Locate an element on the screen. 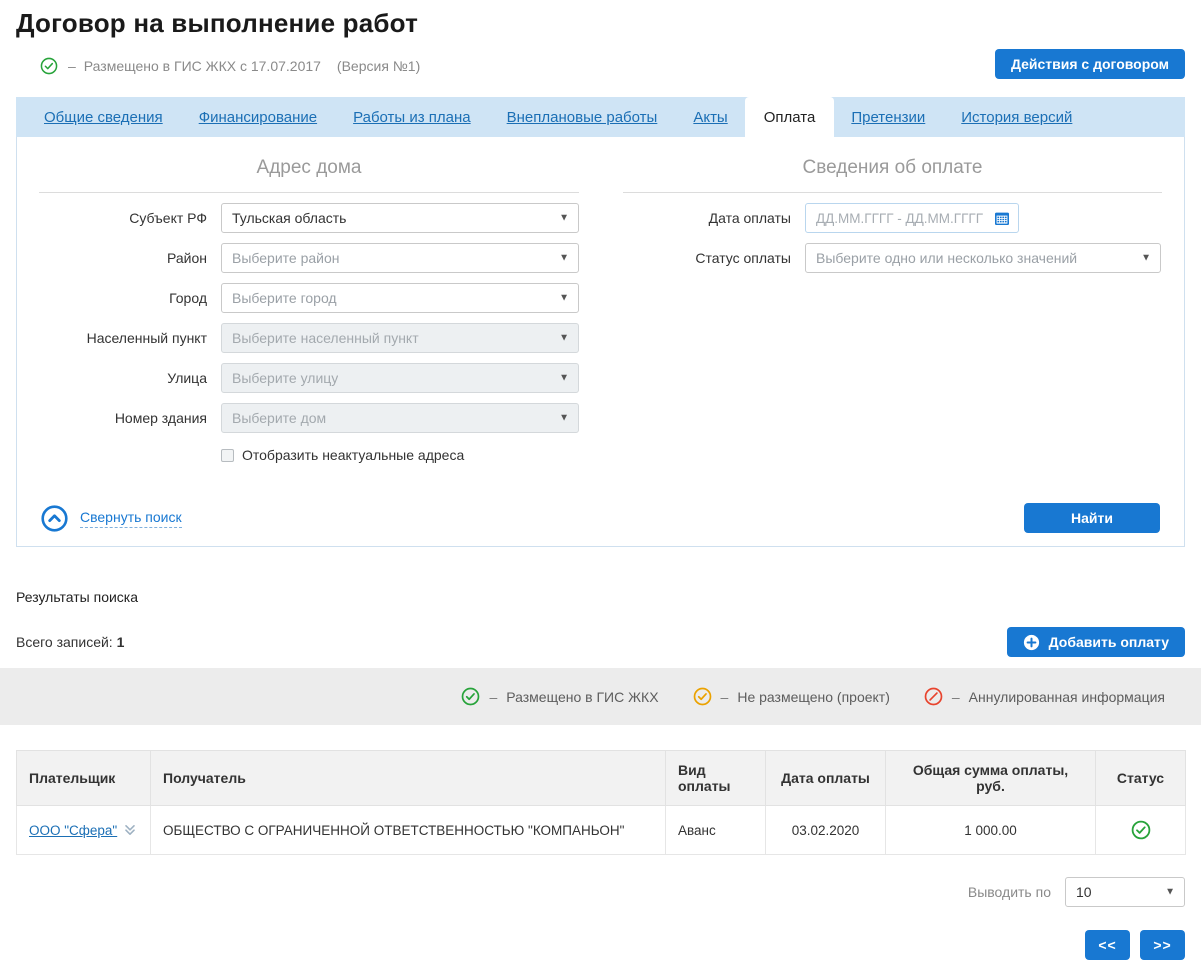  results-title: Результаты поиска is located at coordinates (77, 597).